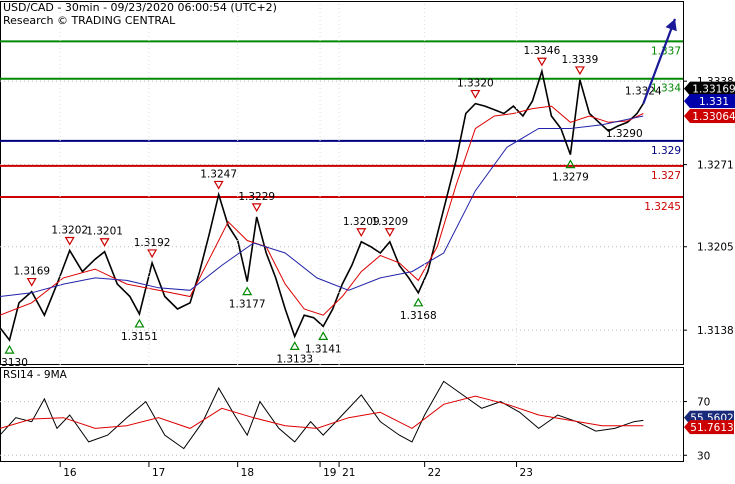 This screenshot has width=735, height=484. I want to click on low-label: 1.3151, so click(139, 337).